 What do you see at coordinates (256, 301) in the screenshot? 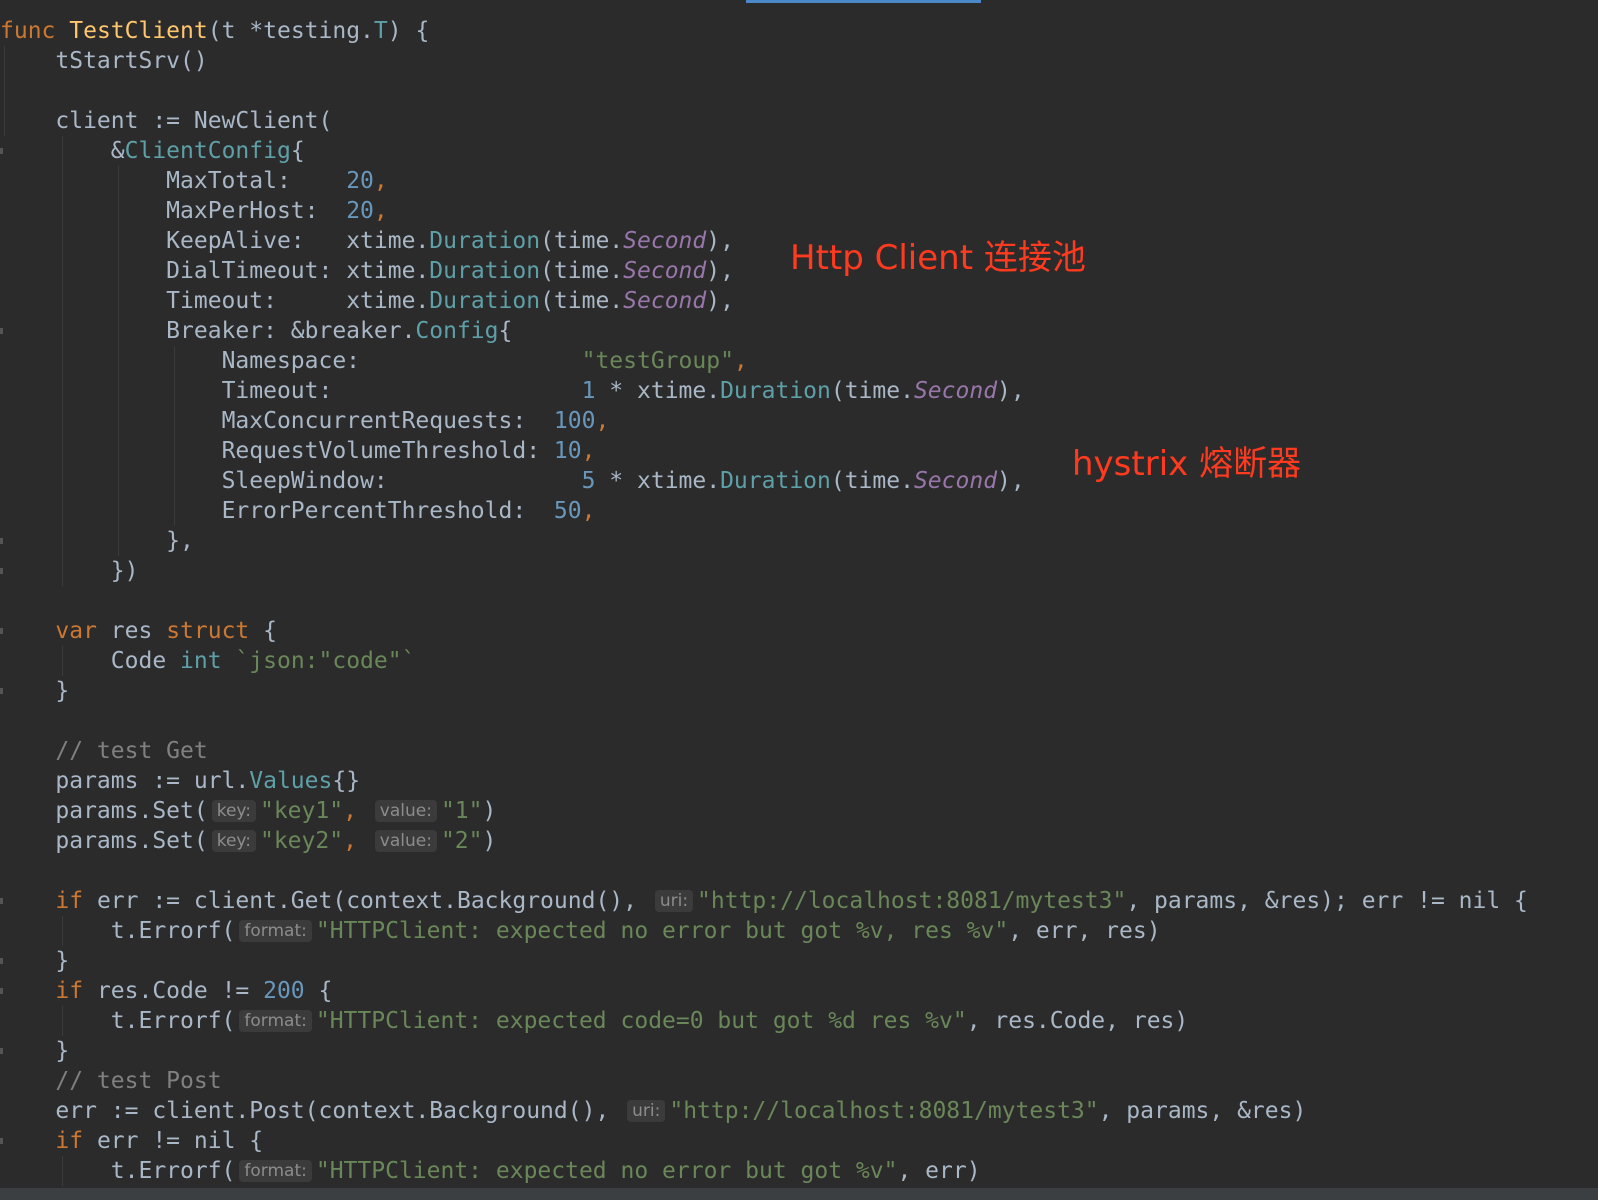
I see `field-key: Timeout:` at bounding box center [256, 301].